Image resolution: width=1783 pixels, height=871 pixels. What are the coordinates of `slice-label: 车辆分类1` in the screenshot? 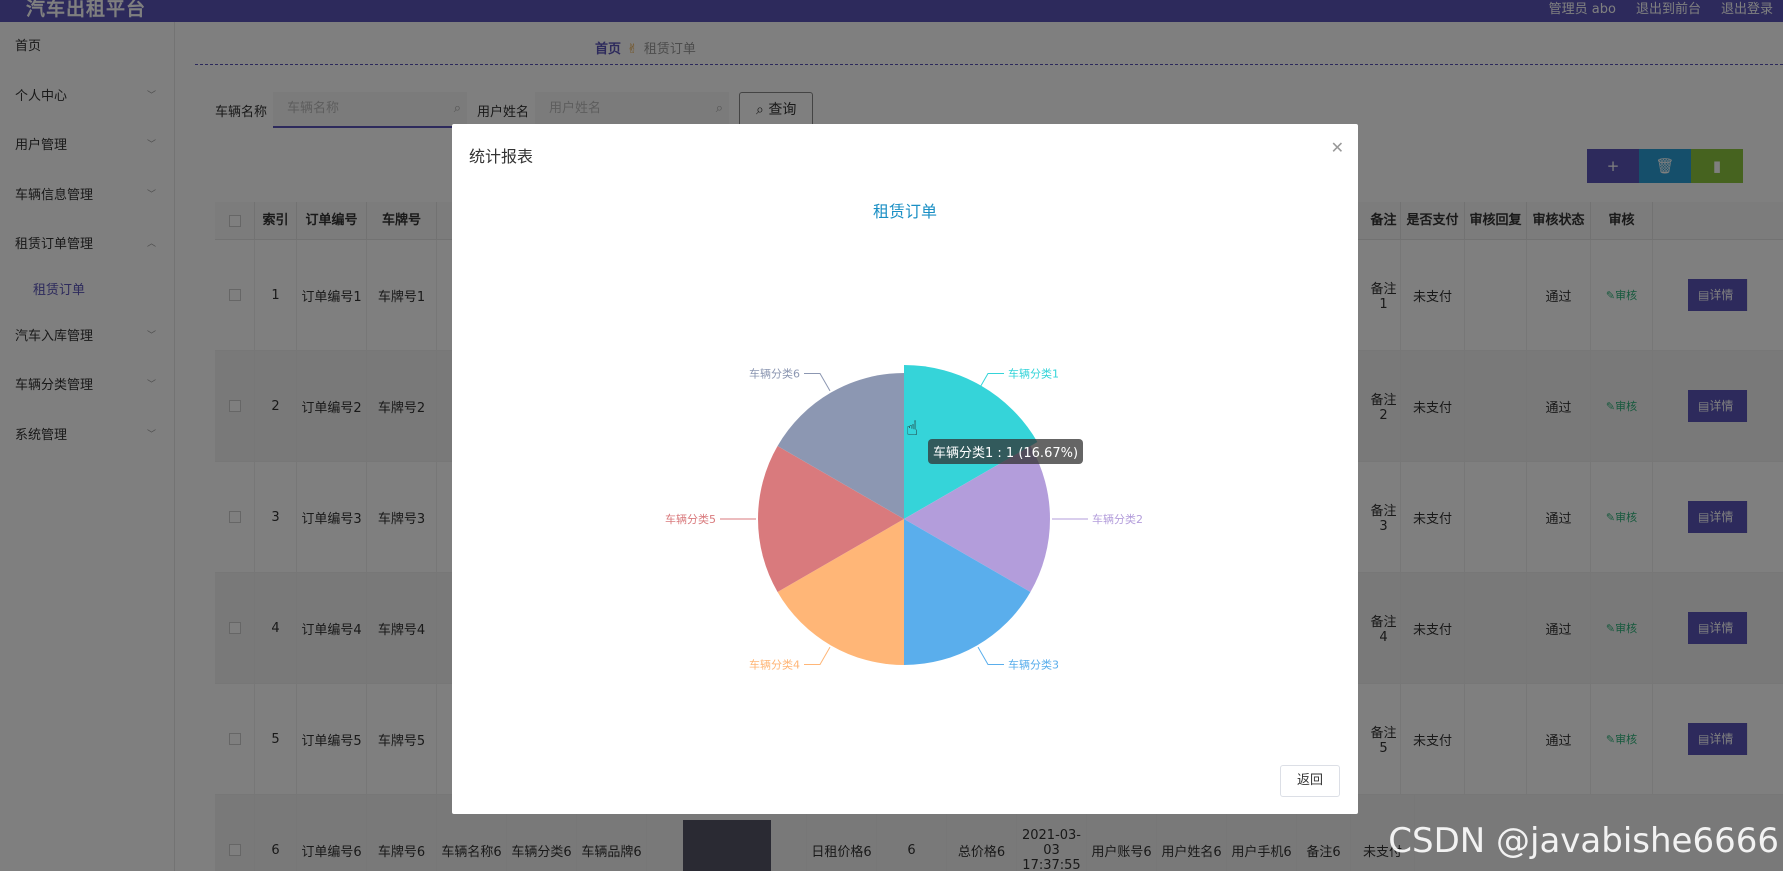 It's located at (1033, 374).